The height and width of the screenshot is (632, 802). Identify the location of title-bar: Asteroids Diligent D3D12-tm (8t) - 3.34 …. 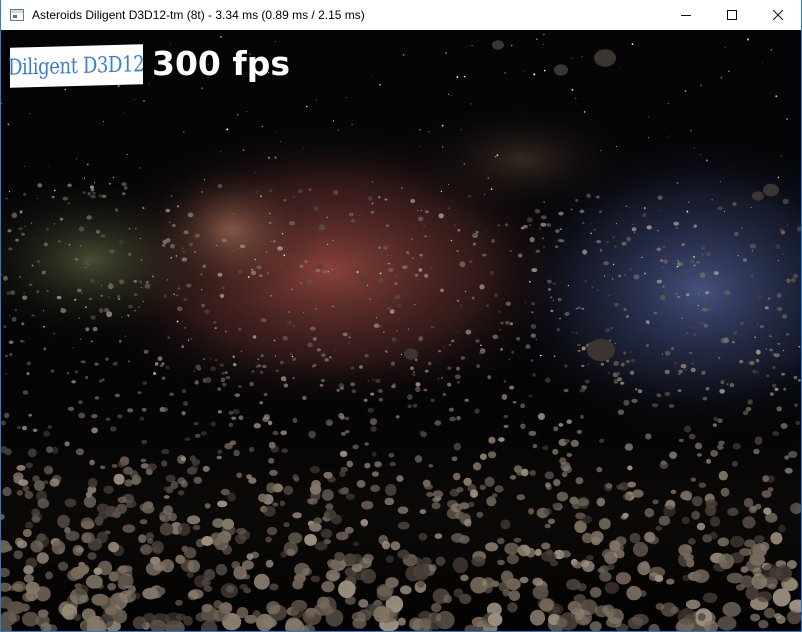
(401, 15).